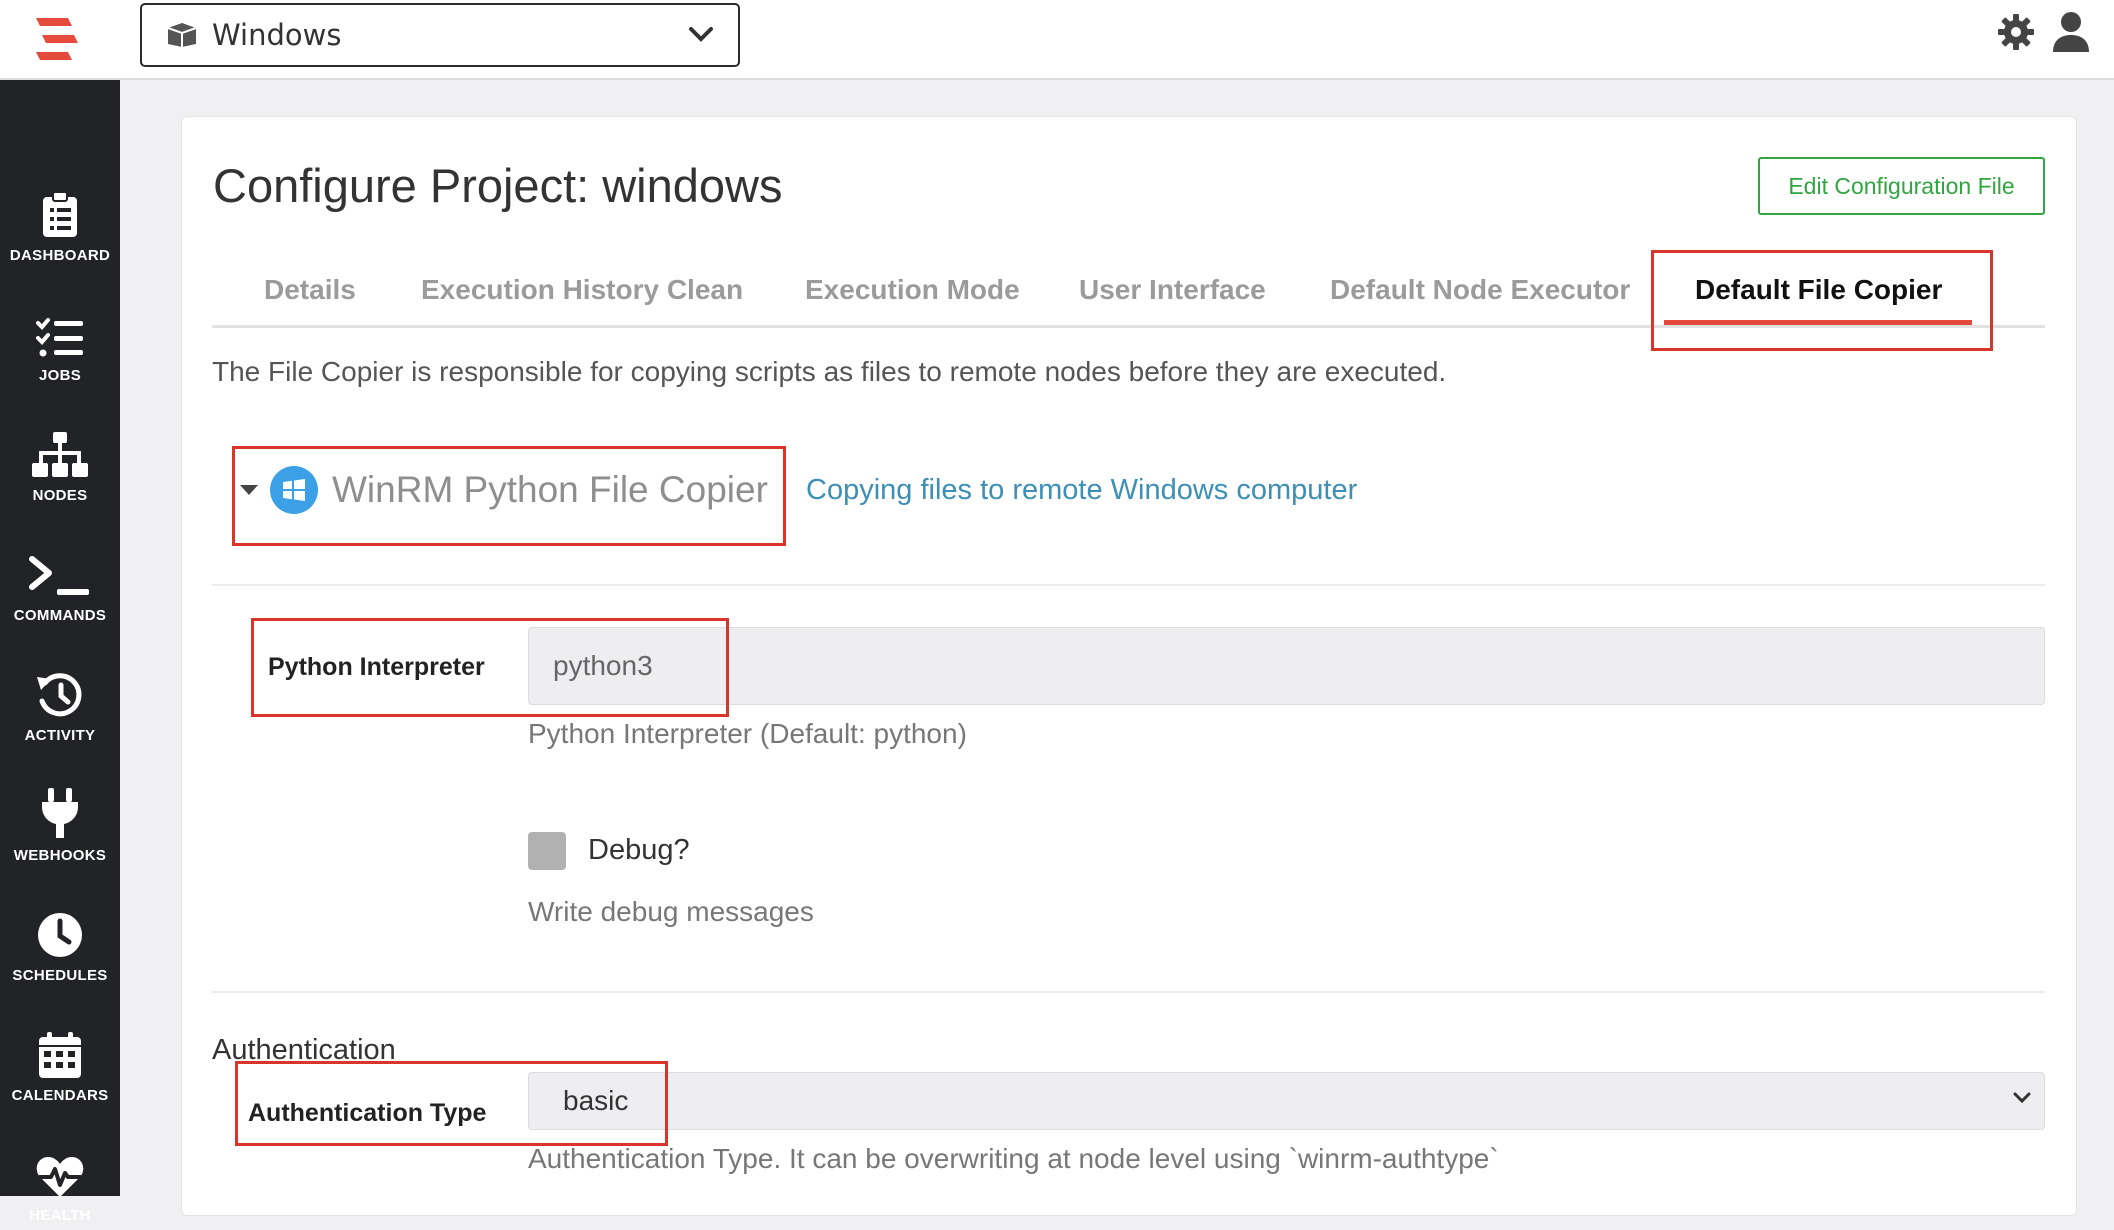 Image resolution: width=2114 pixels, height=1230 pixels. Describe the element at coordinates (596, 1100) in the screenshot. I see `authentication-type-value: basic` at that location.